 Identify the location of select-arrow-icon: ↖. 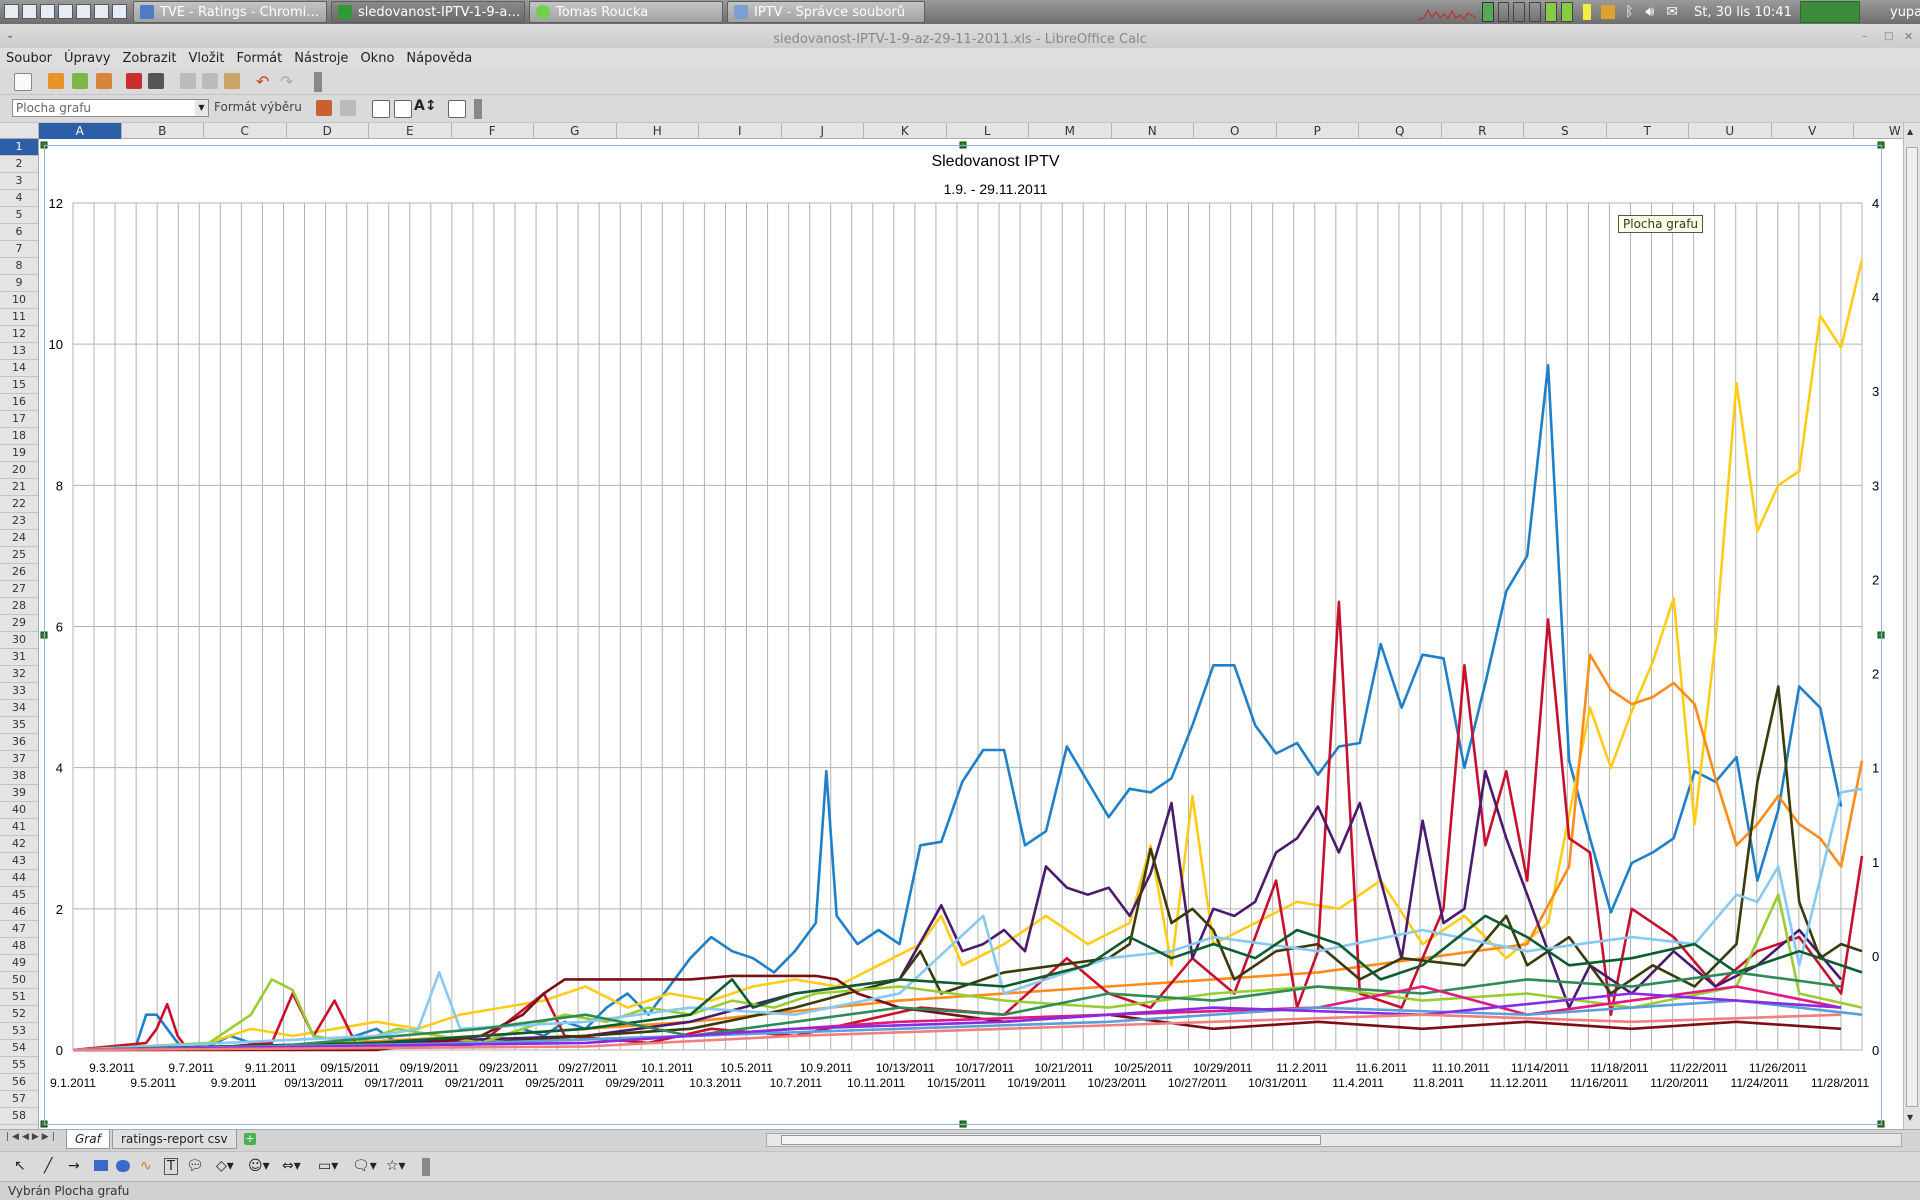
(20, 1166).